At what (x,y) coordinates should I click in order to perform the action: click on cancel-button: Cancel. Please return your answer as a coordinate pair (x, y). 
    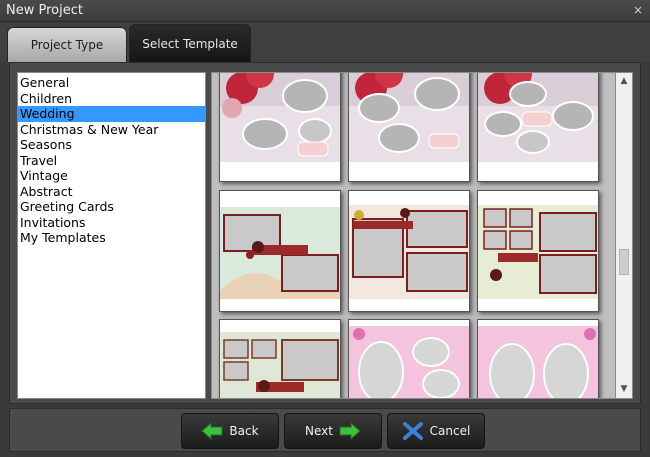
    Looking at the image, I should click on (436, 431).